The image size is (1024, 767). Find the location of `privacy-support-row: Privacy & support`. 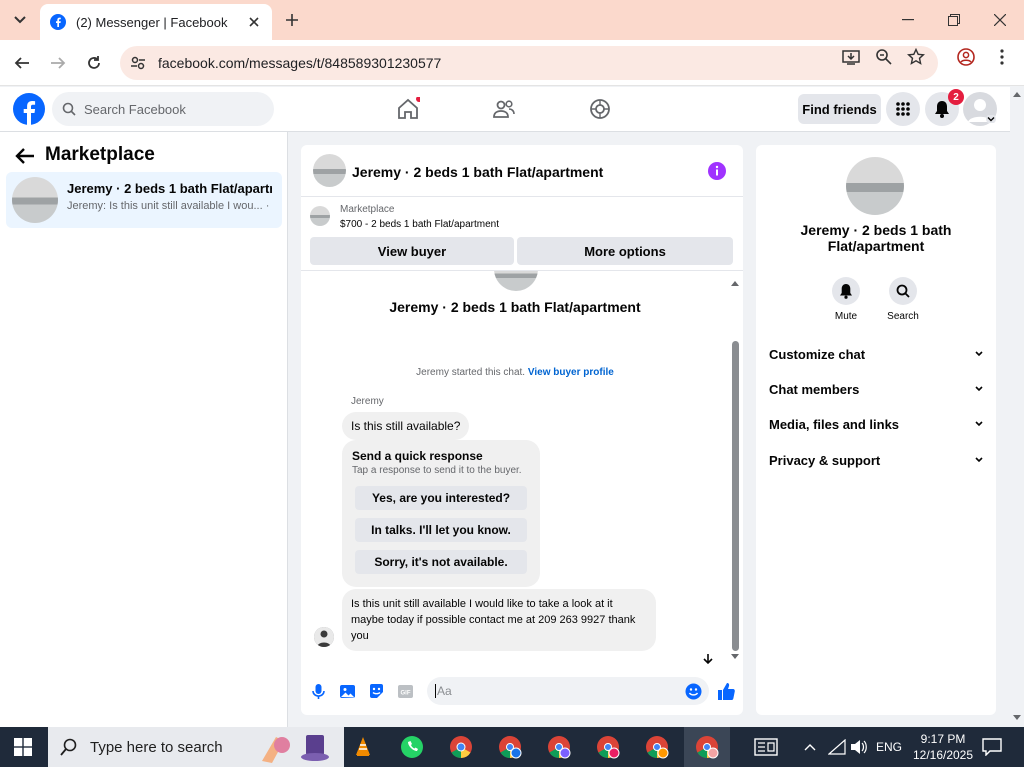

privacy-support-row: Privacy & support is located at coordinates (876, 460).